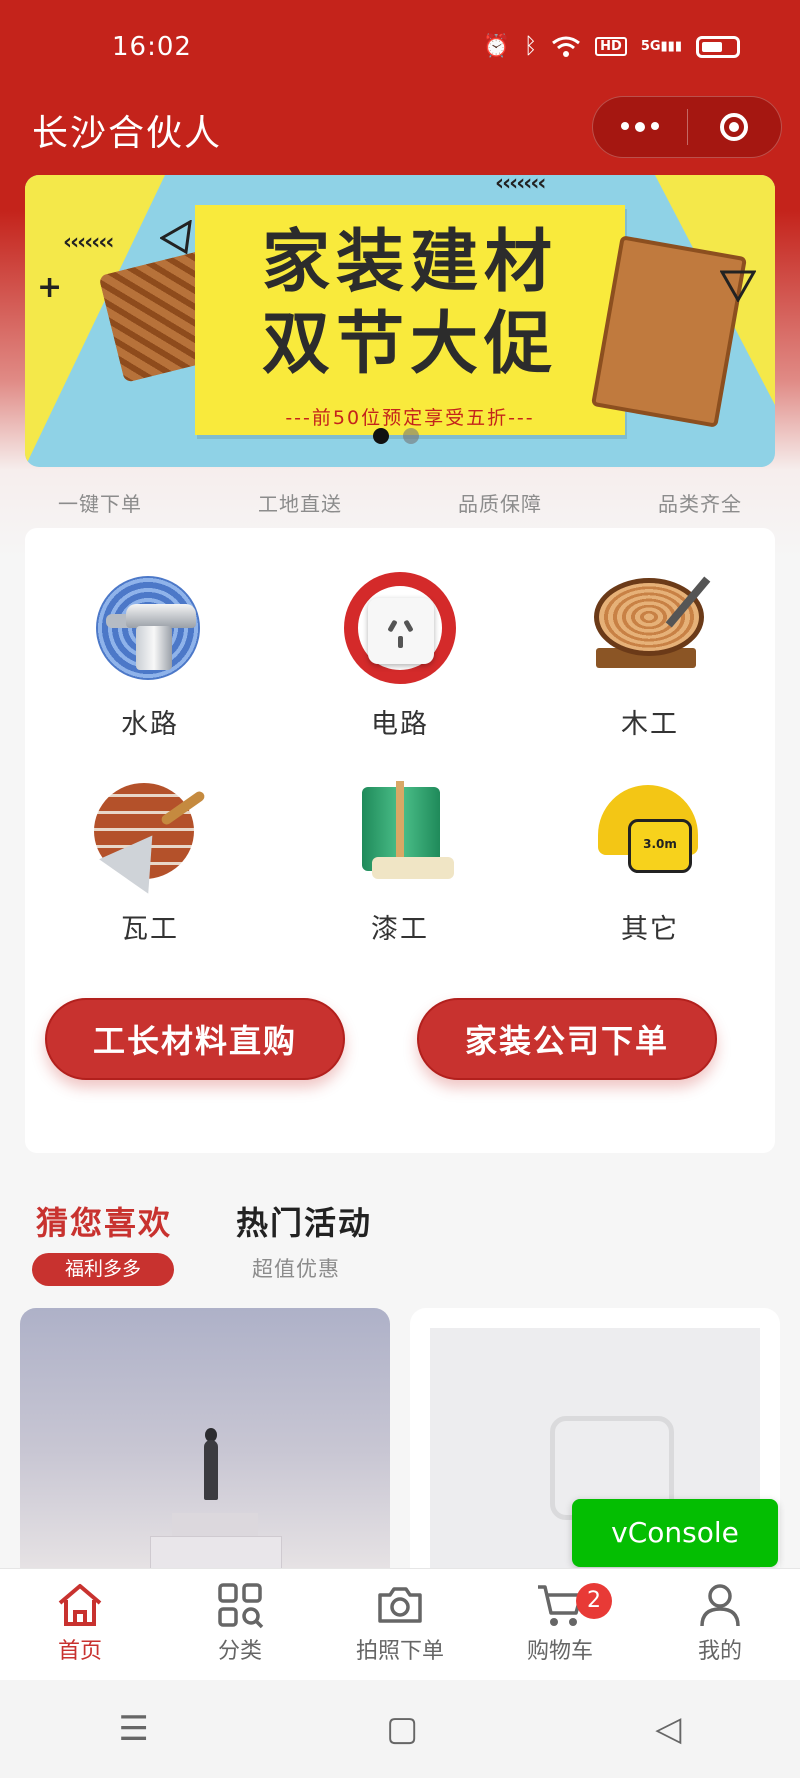 The image size is (800, 1778). Describe the element at coordinates (400, 1605) in the screenshot. I see `camera-icon` at that location.